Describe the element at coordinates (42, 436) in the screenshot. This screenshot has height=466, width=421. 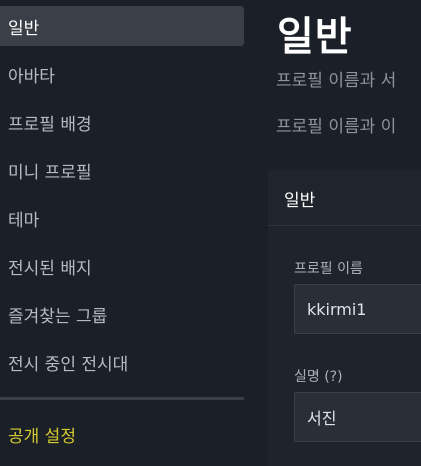
I see `sidebar-item-label: 공개 설정` at that location.